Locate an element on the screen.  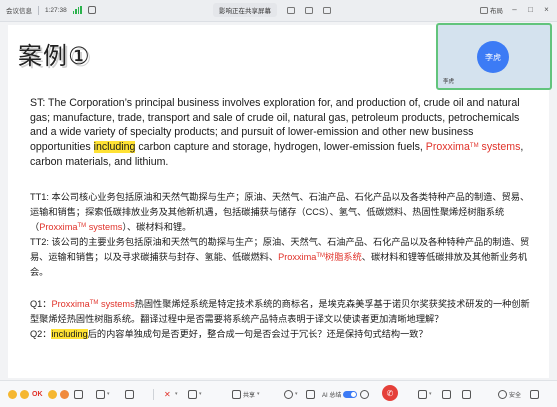
chat-button: ▾ is located at coordinates (103, 394).